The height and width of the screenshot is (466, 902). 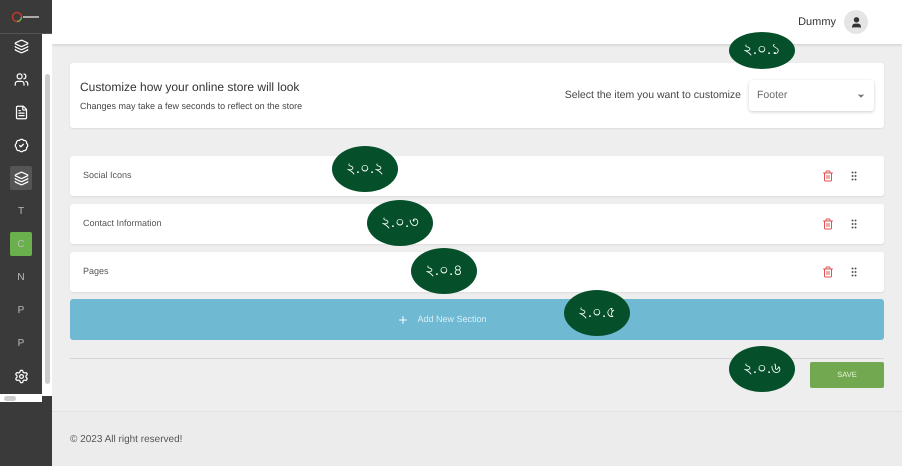 I want to click on card-subtitle: Changes may take a few seconds to reflect on the store, so click(x=191, y=106).